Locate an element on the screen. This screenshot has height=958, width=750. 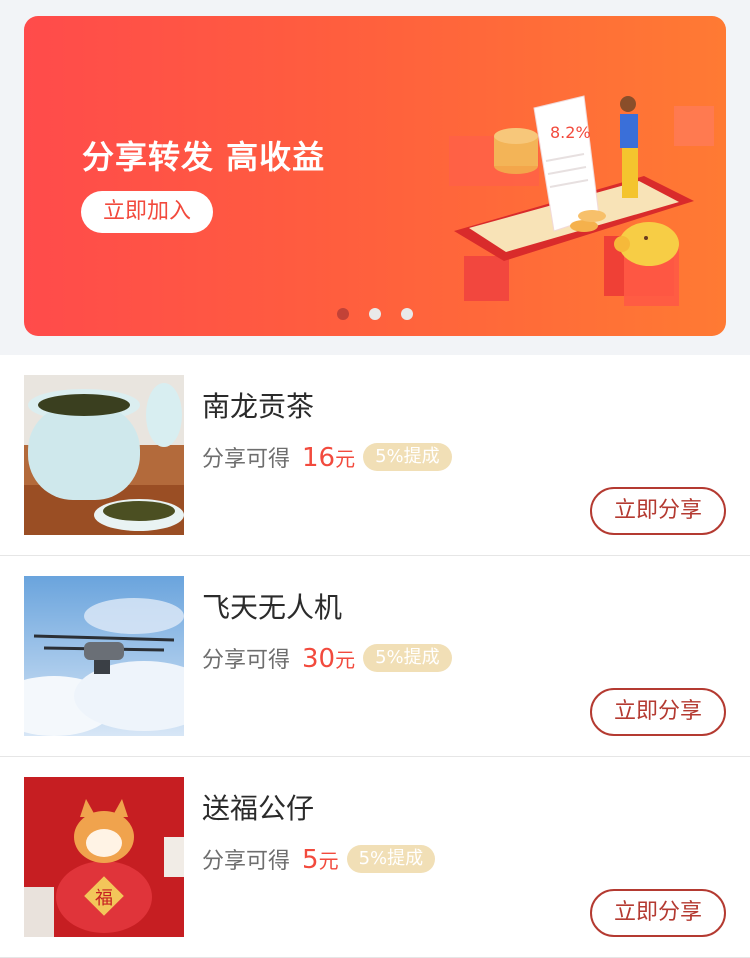
earnings-row: 分享可得 5 元 5%提成 is located at coordinates (319, 859).